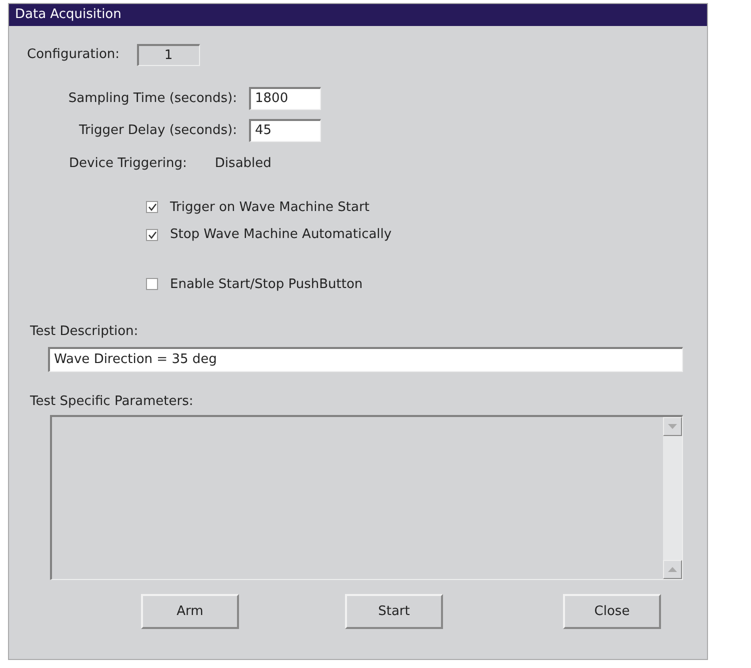 Image resolution: width=751 pixels, height=668 pixels. Describe the element at coordinates (112, 401) in the screenshot. I see `test-parameters-label: Test Specific Parameters:` at that location.